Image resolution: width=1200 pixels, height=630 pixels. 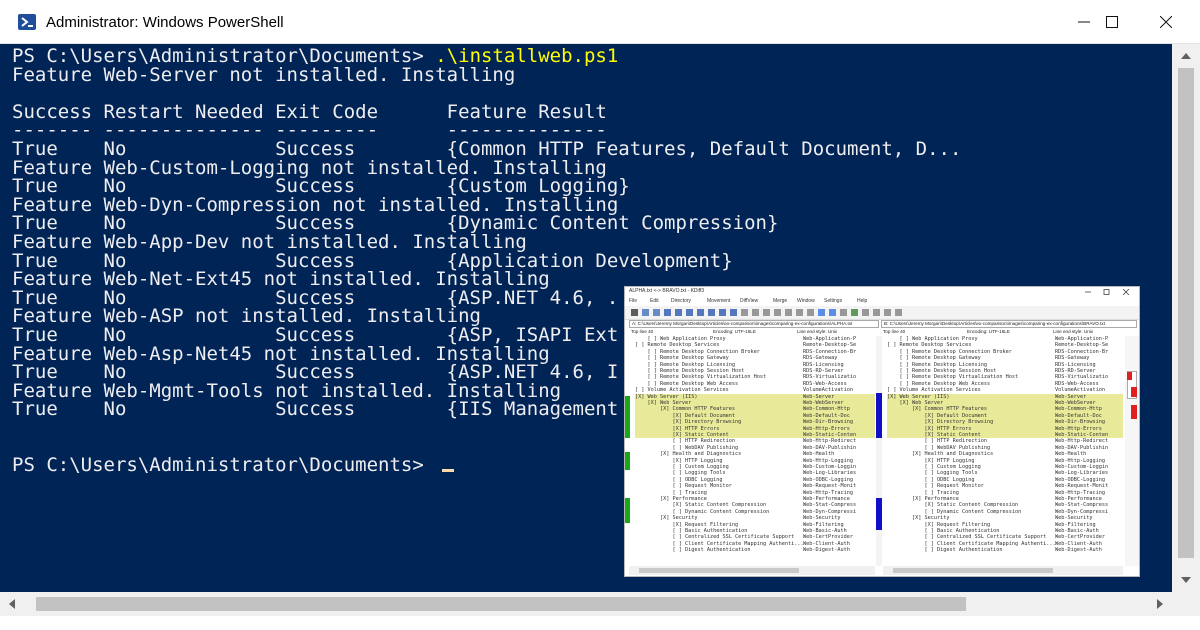 I want to click on kdiff3-row-text: [ ] Remote Desktop Virtualization Host, so click(x=953, y=377).